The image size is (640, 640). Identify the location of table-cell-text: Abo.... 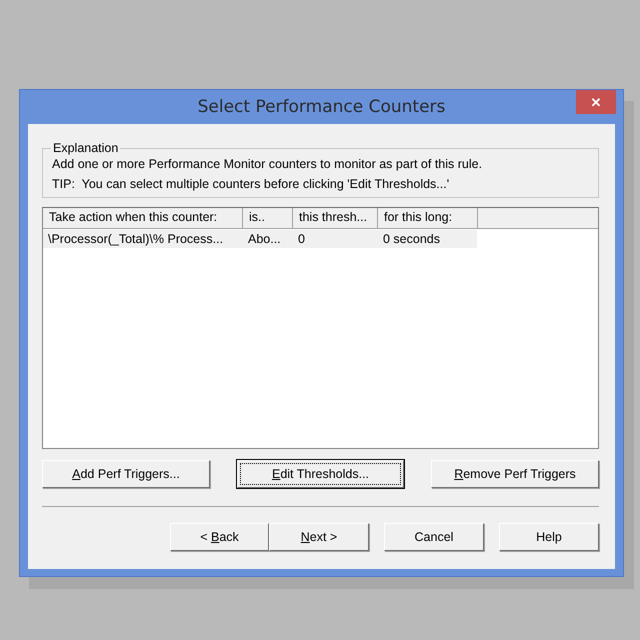
(264, 239).